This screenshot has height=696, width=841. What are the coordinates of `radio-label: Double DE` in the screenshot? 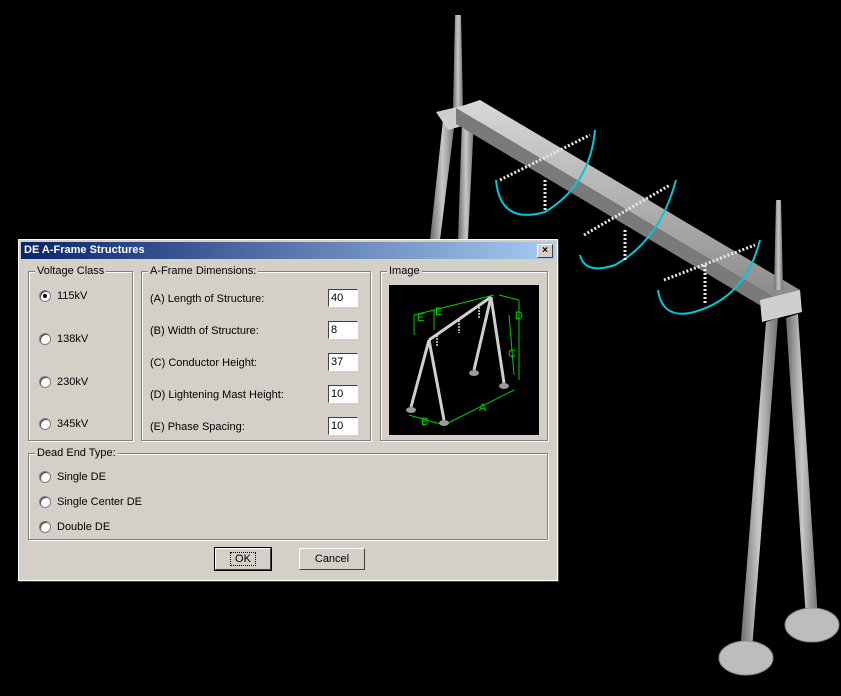 It's located at (84, 527).